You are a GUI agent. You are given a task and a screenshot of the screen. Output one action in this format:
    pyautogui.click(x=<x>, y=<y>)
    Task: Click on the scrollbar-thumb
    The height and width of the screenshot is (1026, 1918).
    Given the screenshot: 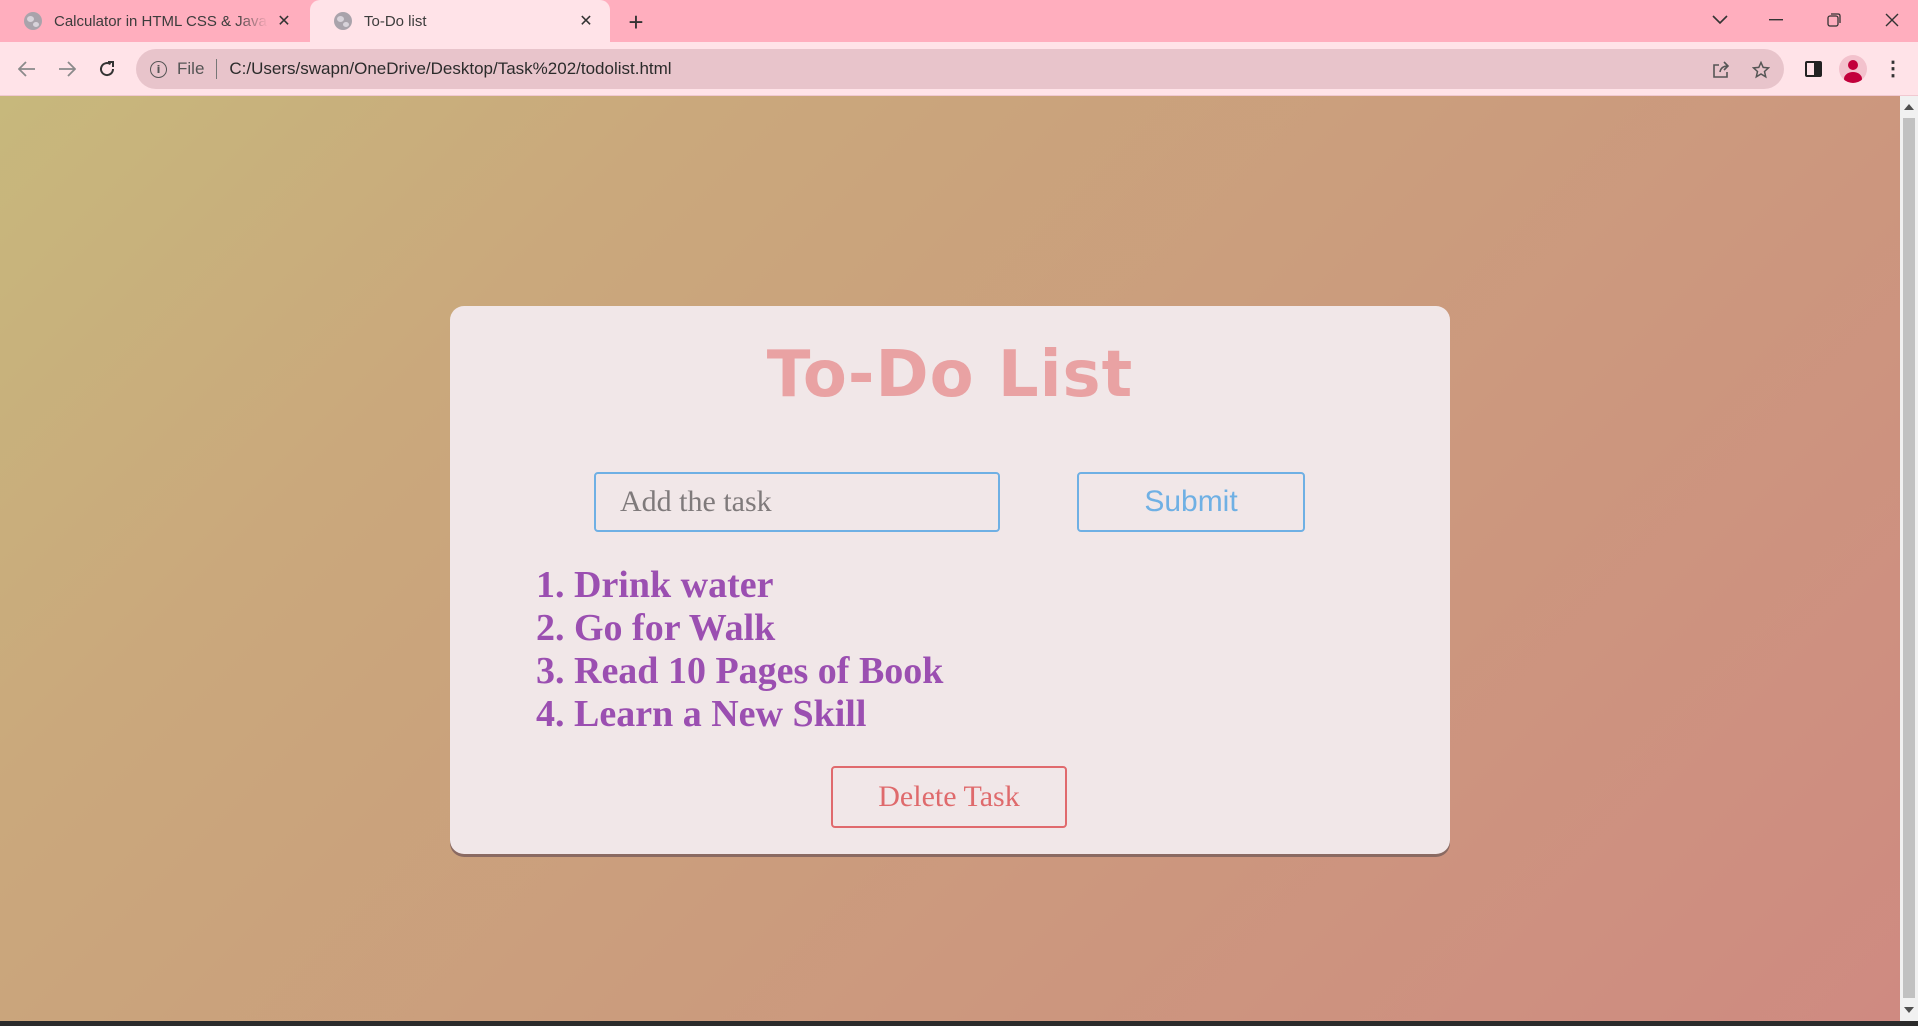 What is the action you would take?
    pyautogui.click(x=1909, y=558)
    